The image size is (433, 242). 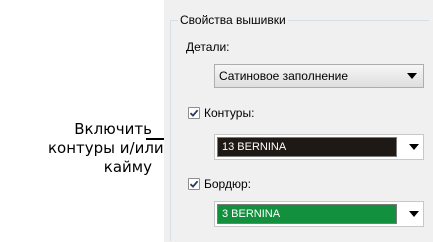 I want to click on details-select-value: Сатиновое заполнение, so click(x=284, y=76).